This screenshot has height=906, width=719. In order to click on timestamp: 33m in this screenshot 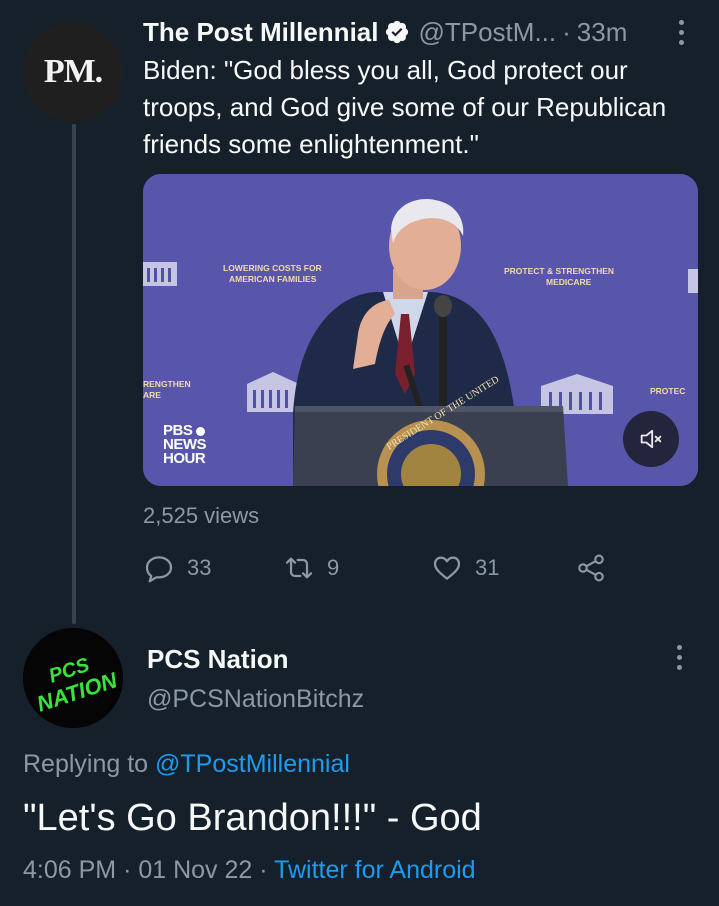, I will do `click(602, 32)`.